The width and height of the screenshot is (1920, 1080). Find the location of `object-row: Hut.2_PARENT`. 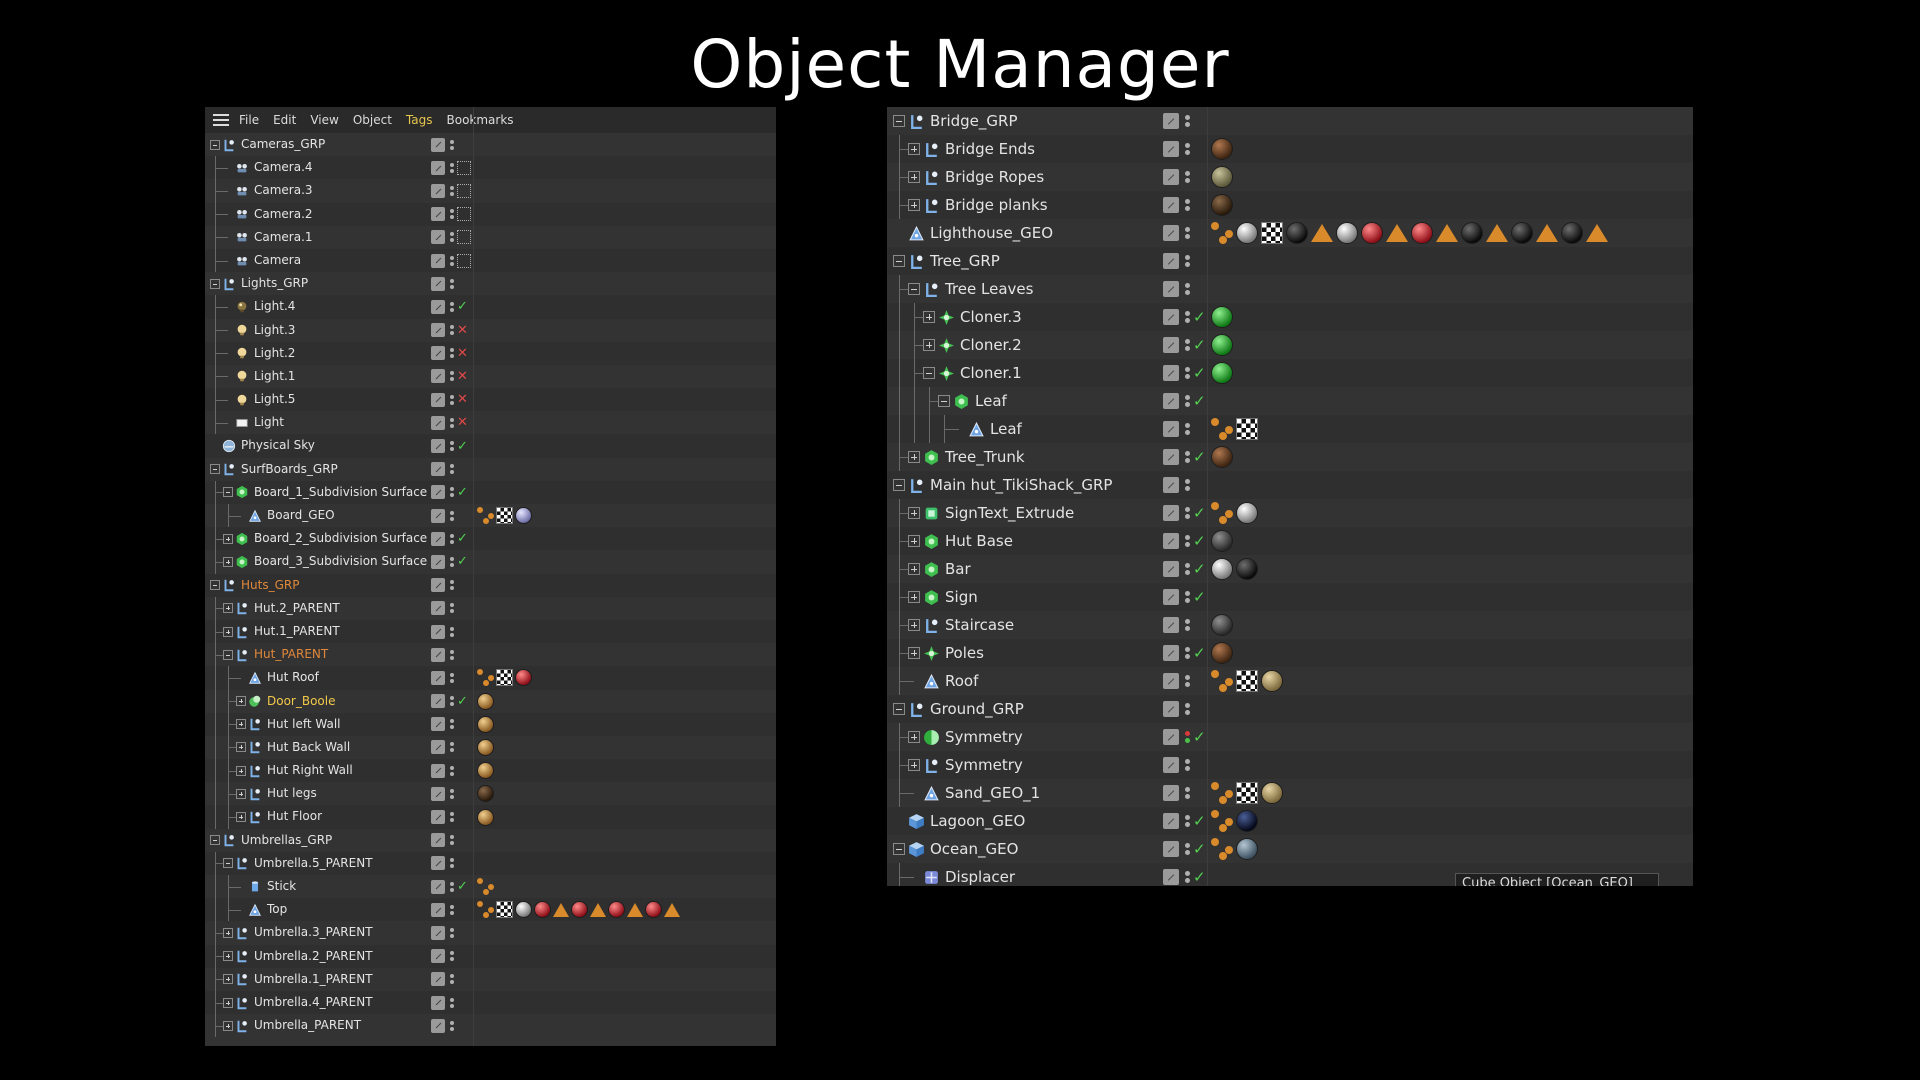

object-row: Hut.2_PARENT is located at coordinates (490, 608).